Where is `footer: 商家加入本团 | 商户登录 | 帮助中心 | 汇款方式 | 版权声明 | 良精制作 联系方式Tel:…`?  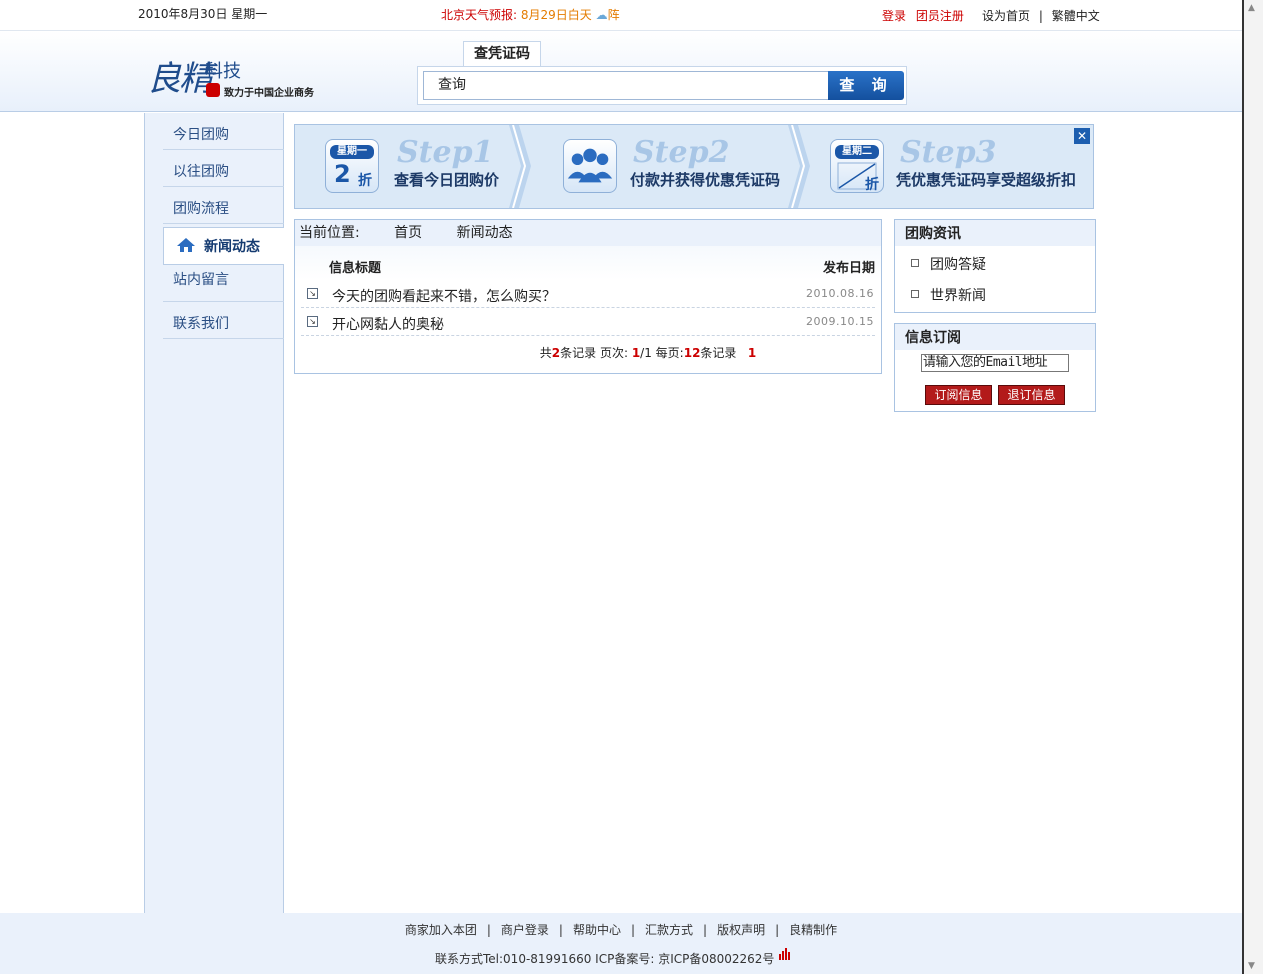
footer: 商家加入本团 | 商户登录 | 帮助中心 | 汇款方式 | 版权声明 | 良精制作 联系方式Tel:… is located at coordinates (621, 943).